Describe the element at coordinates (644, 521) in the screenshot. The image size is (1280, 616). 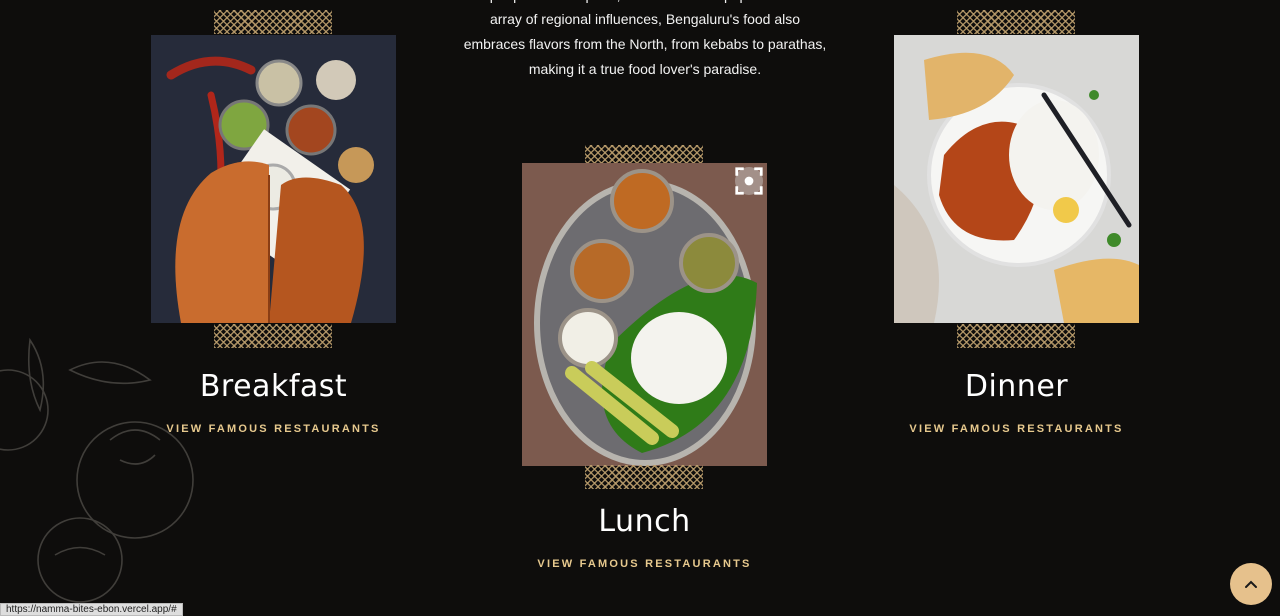
I see `meal-title: Lunch` at that location.